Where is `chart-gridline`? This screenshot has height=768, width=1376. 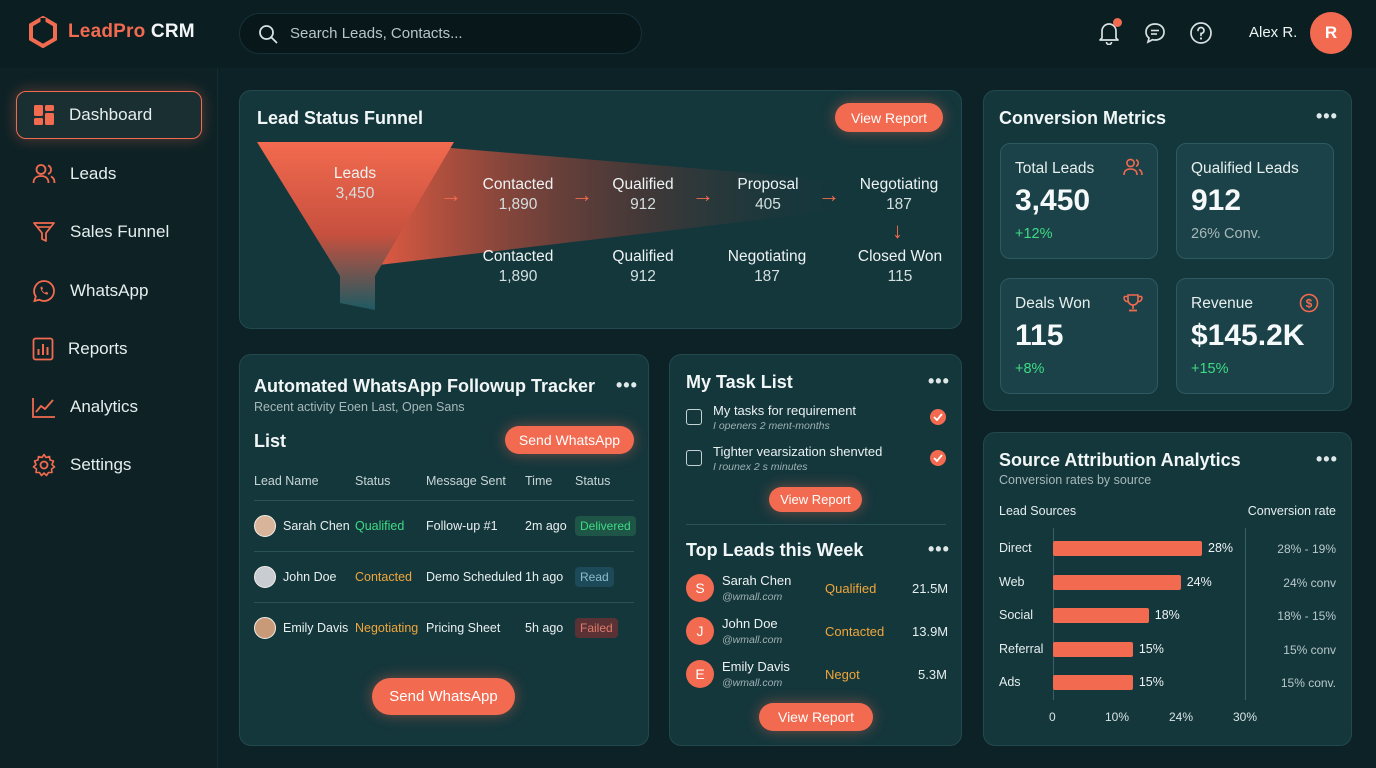
chart-gridline is located at coordinates (1245, 614).